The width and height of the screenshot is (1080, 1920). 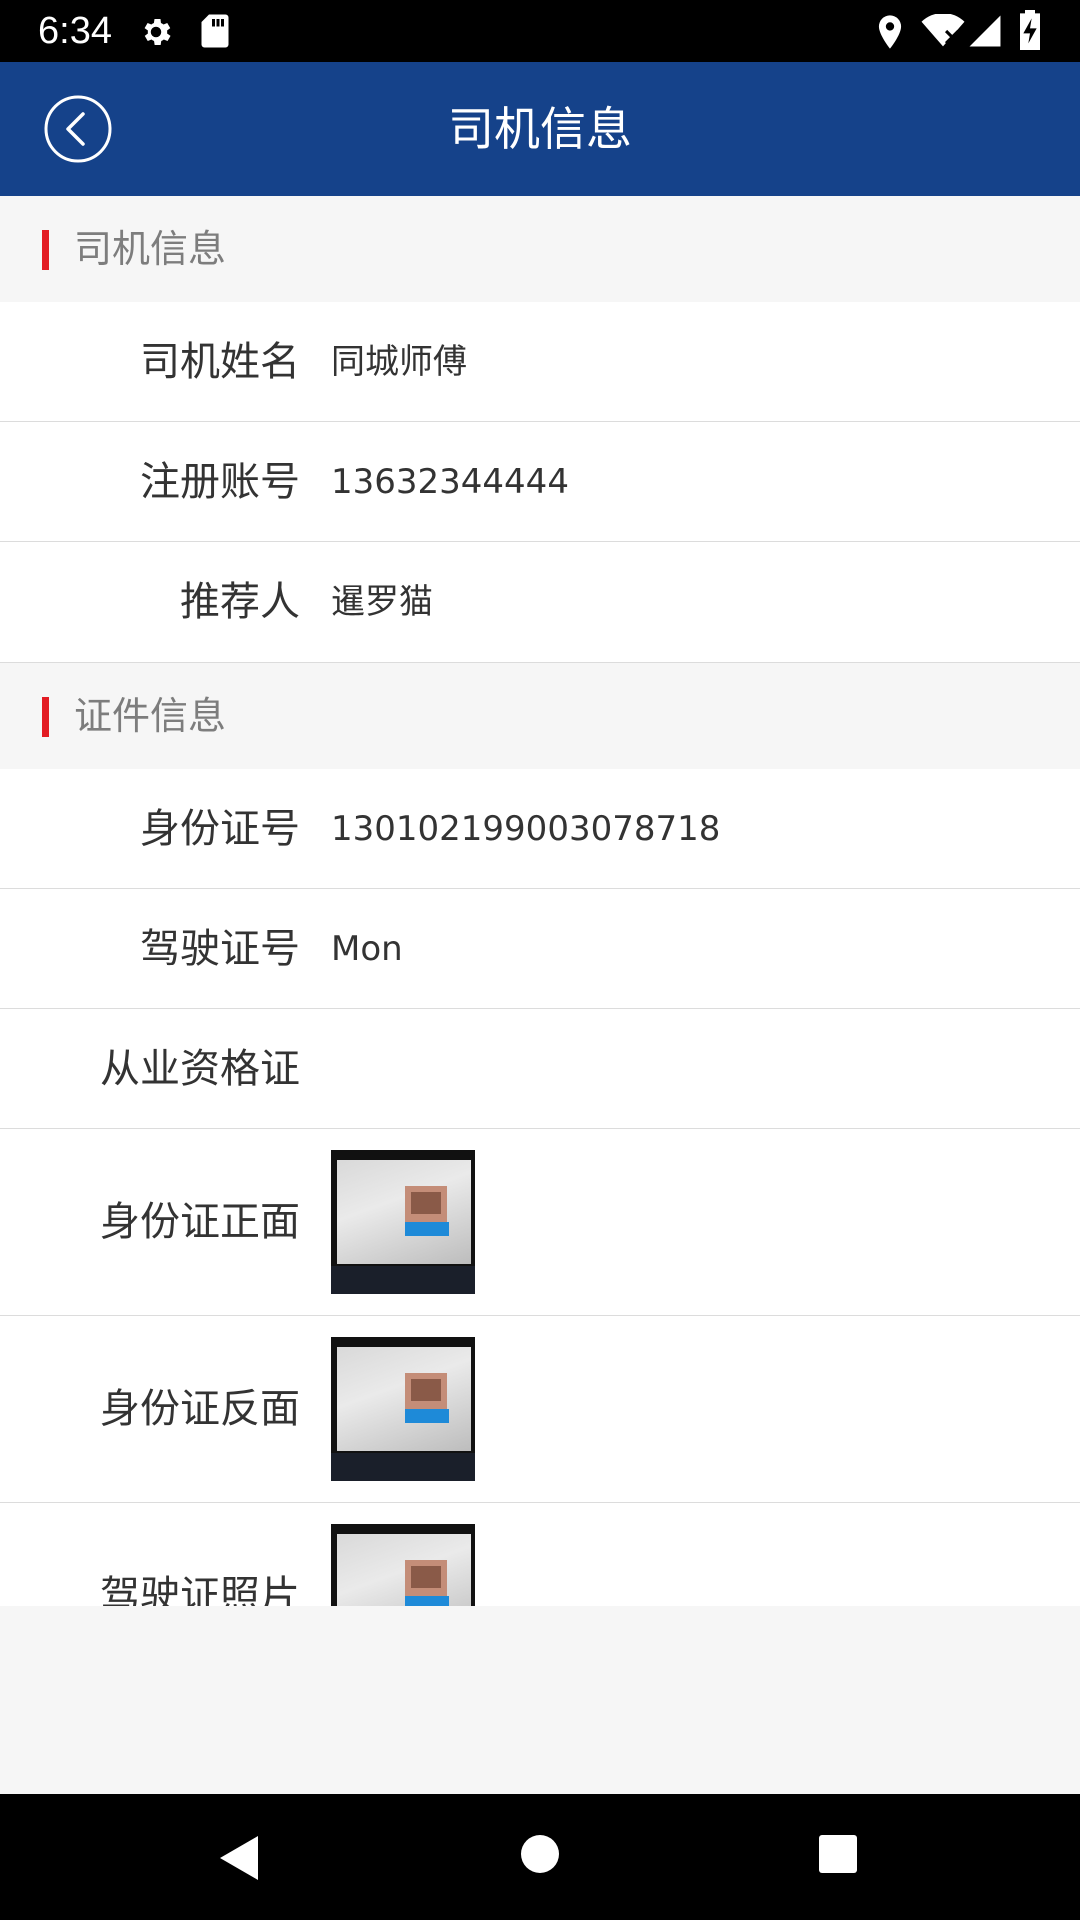 What do you see at coordinates (240, 602) in the screenshot?
I see `field-label: 推荐人` at bounding box center [240, 602].